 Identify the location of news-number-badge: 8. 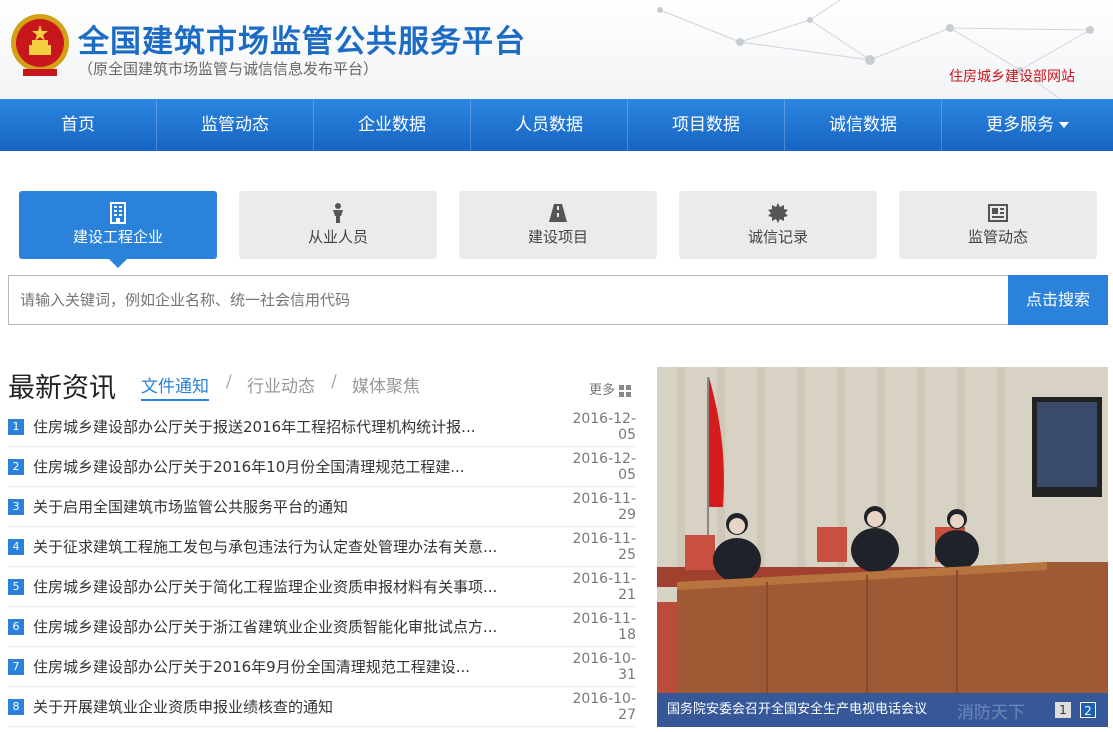
(16, 706).